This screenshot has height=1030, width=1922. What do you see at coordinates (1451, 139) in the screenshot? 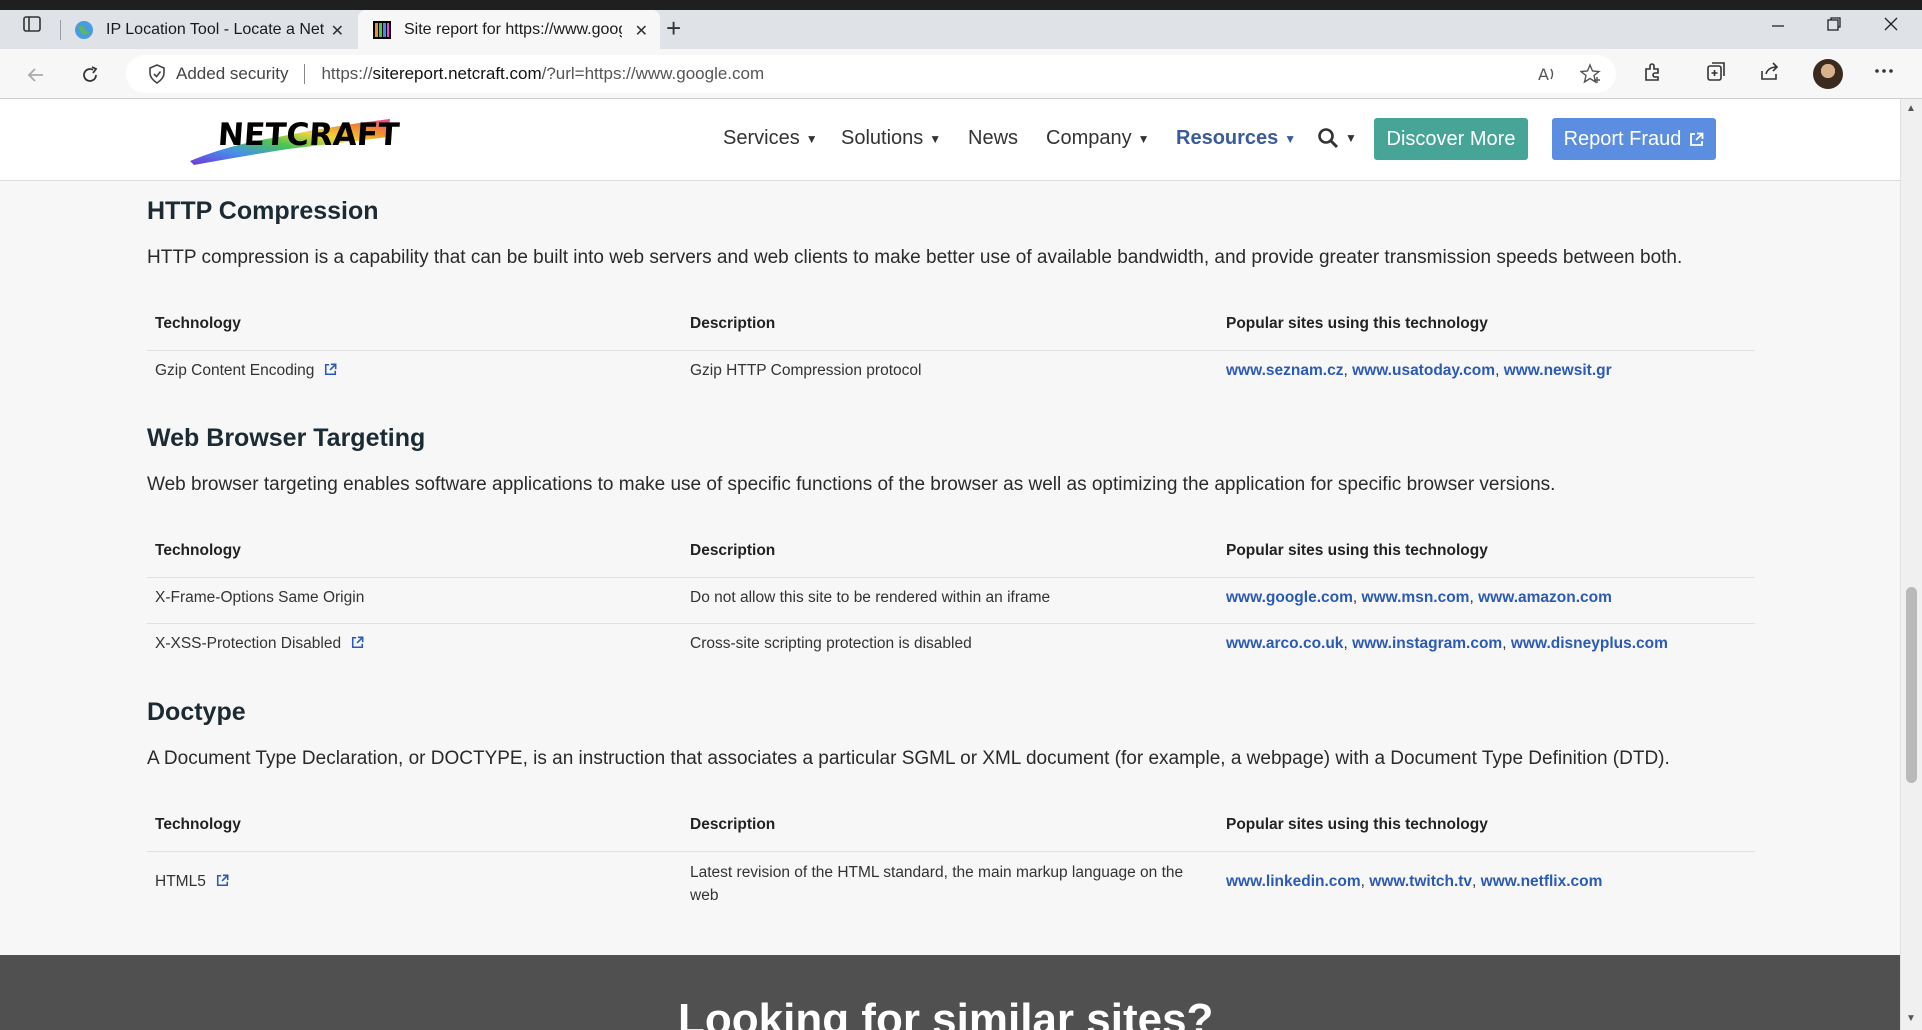
I see `discover-more-button: Discover More` at bounding box center [1451, 139].